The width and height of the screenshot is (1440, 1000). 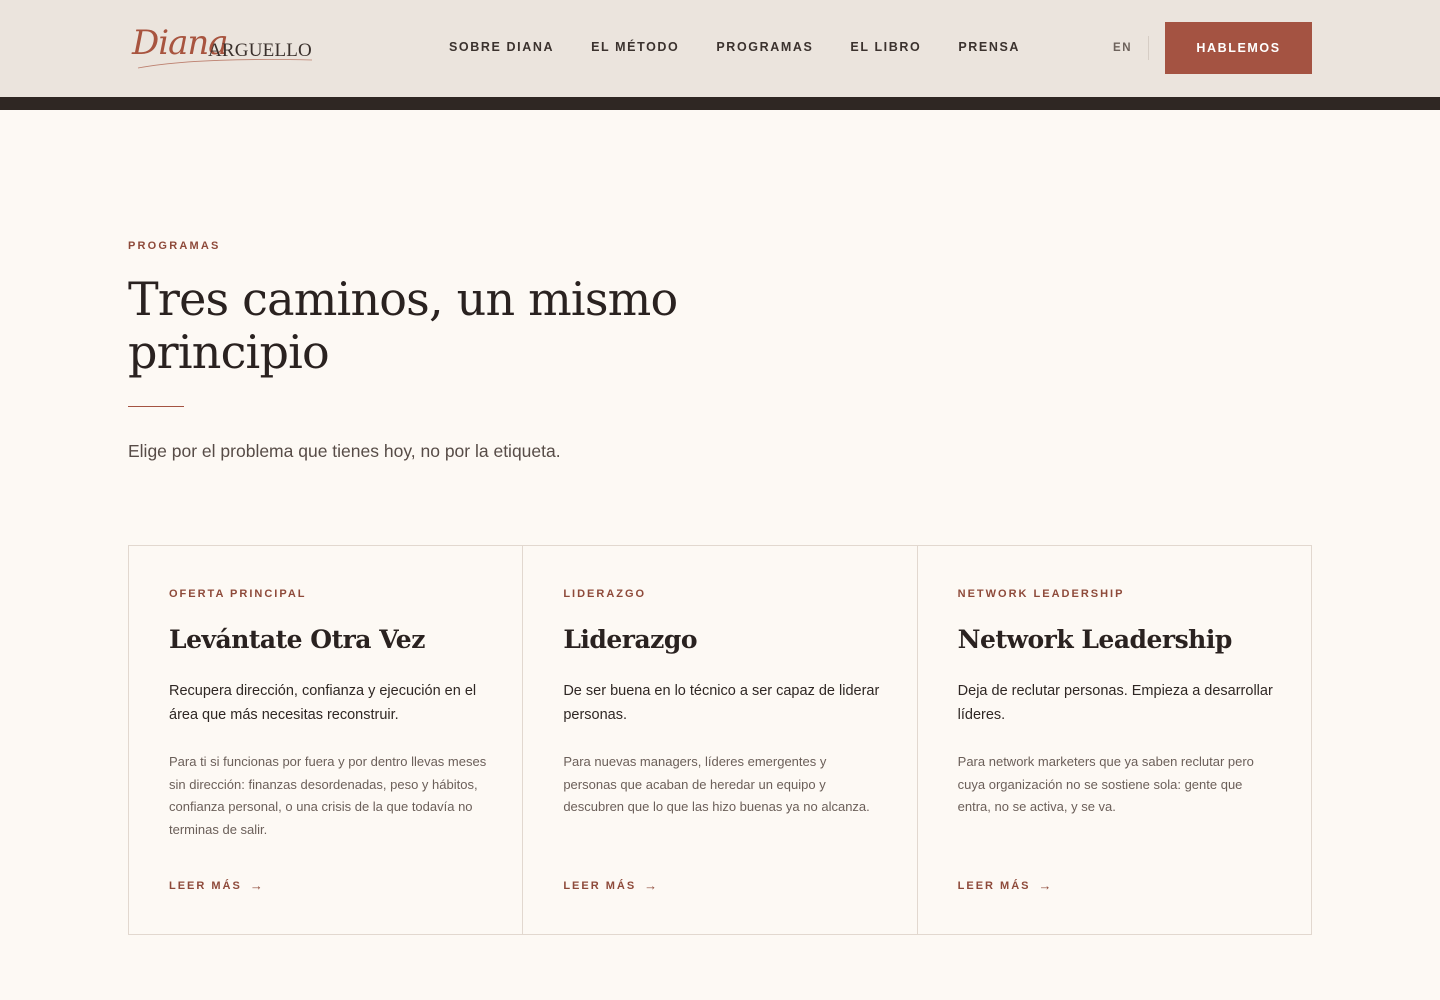 I want to click on section-title: Tres caminos, un mismo principio, so click(x=403, y=325).